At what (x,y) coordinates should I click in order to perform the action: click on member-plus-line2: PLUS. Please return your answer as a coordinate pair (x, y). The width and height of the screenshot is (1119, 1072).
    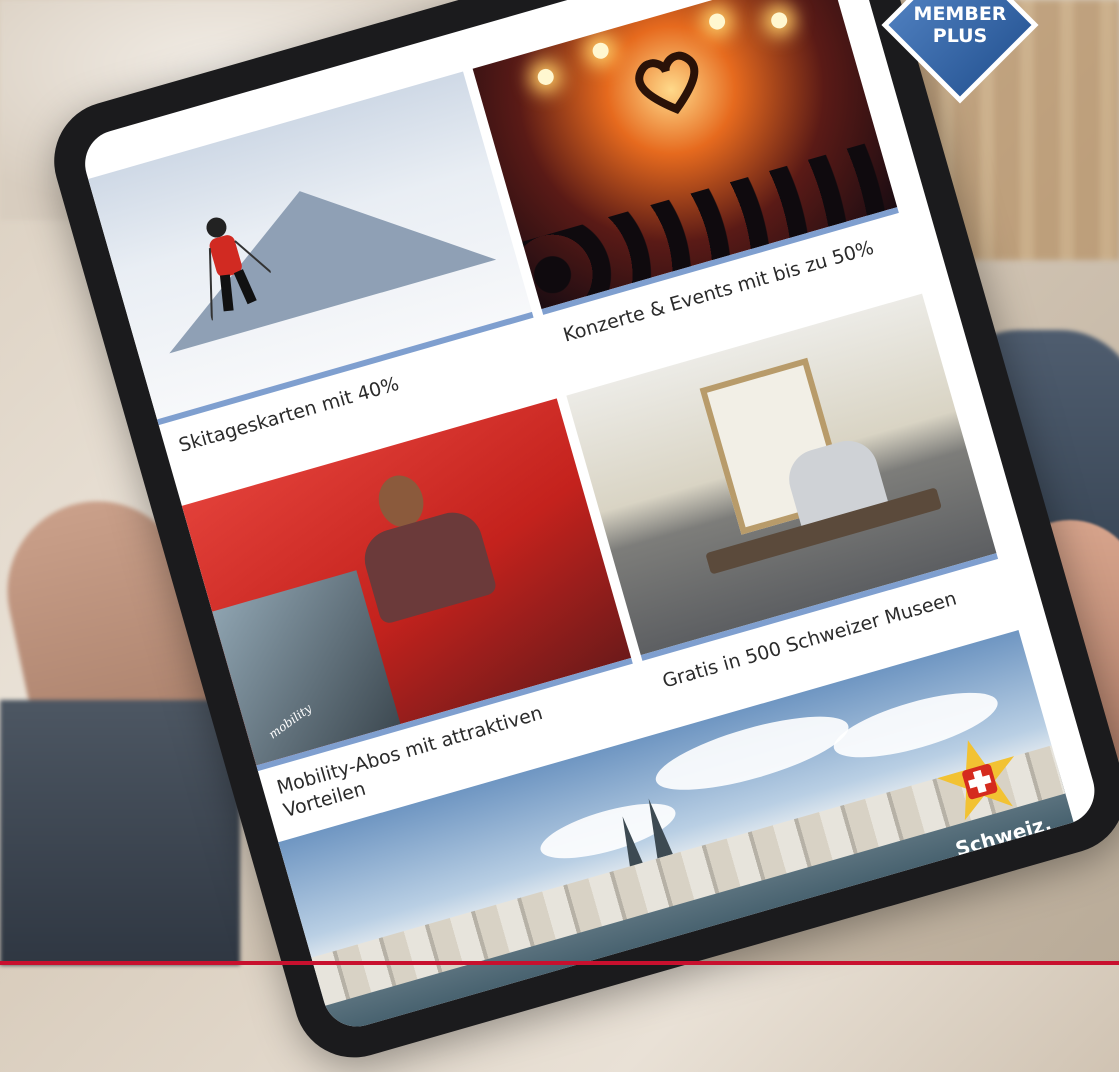
    Looking at the image, I should click on (960, 36).